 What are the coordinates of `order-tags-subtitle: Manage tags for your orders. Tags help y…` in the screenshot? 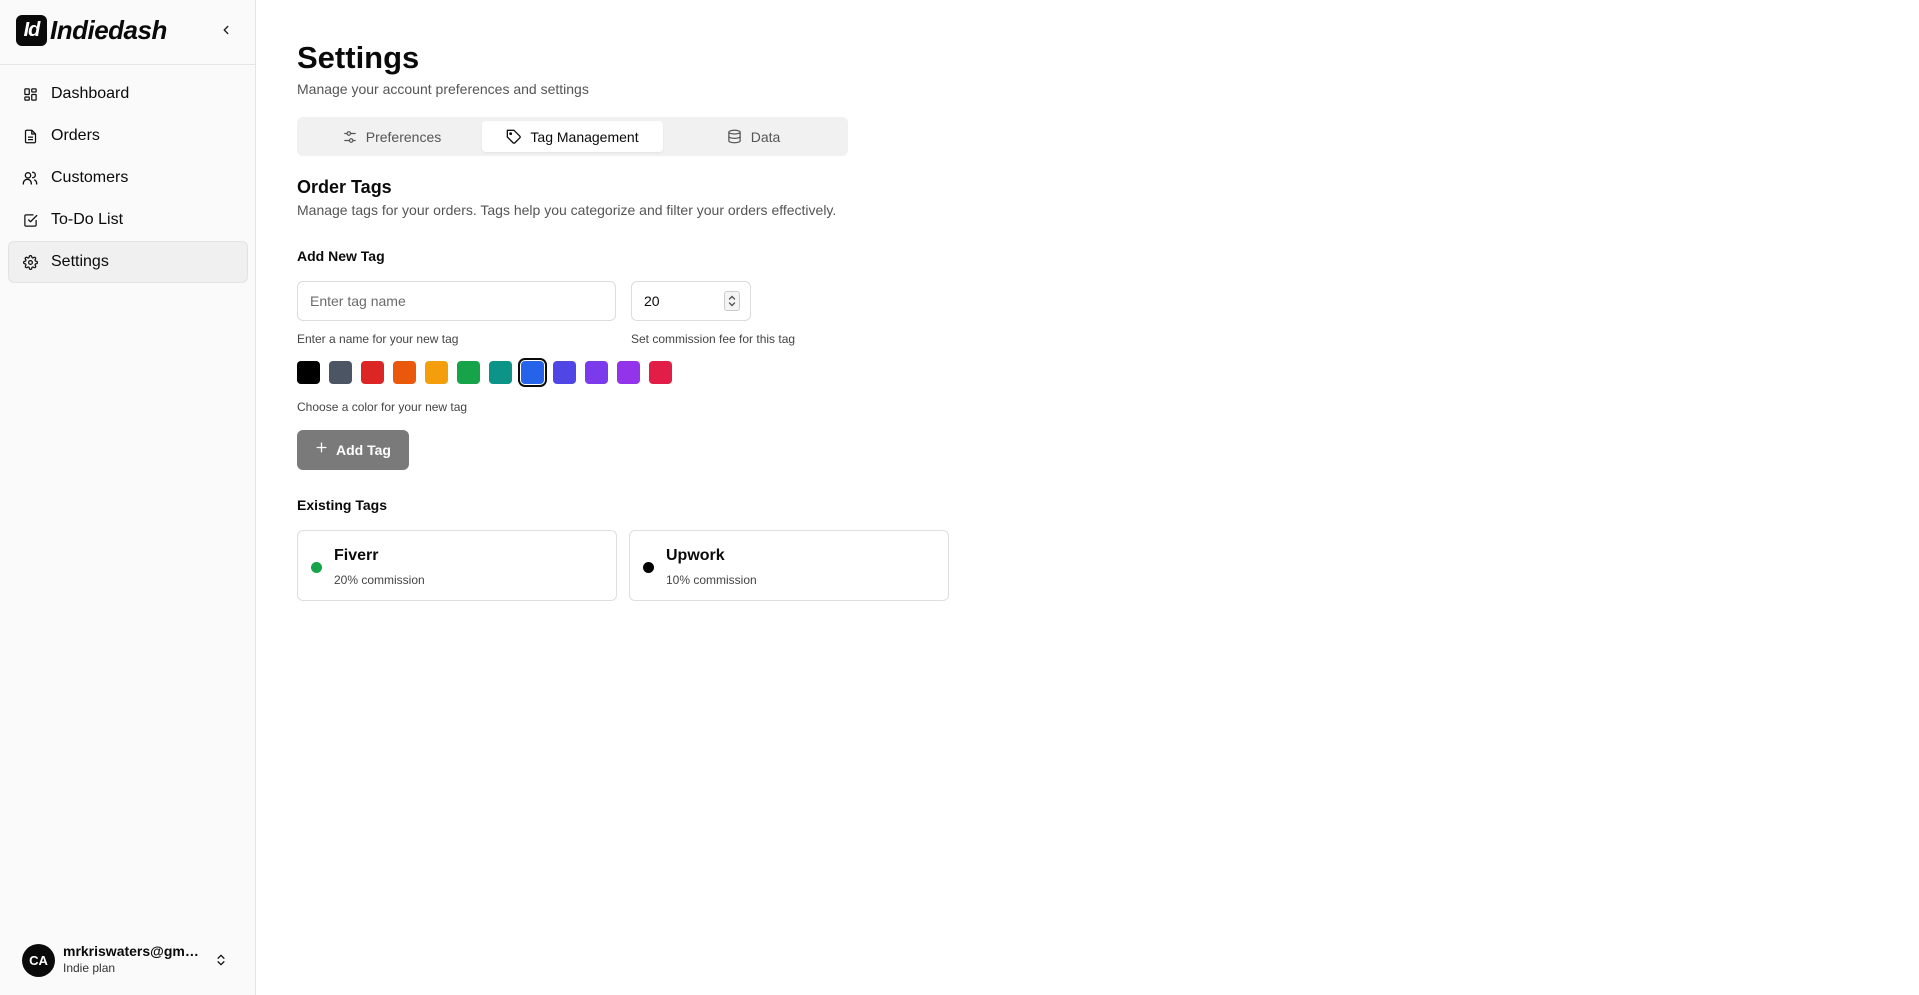 It's located at (567, 210).